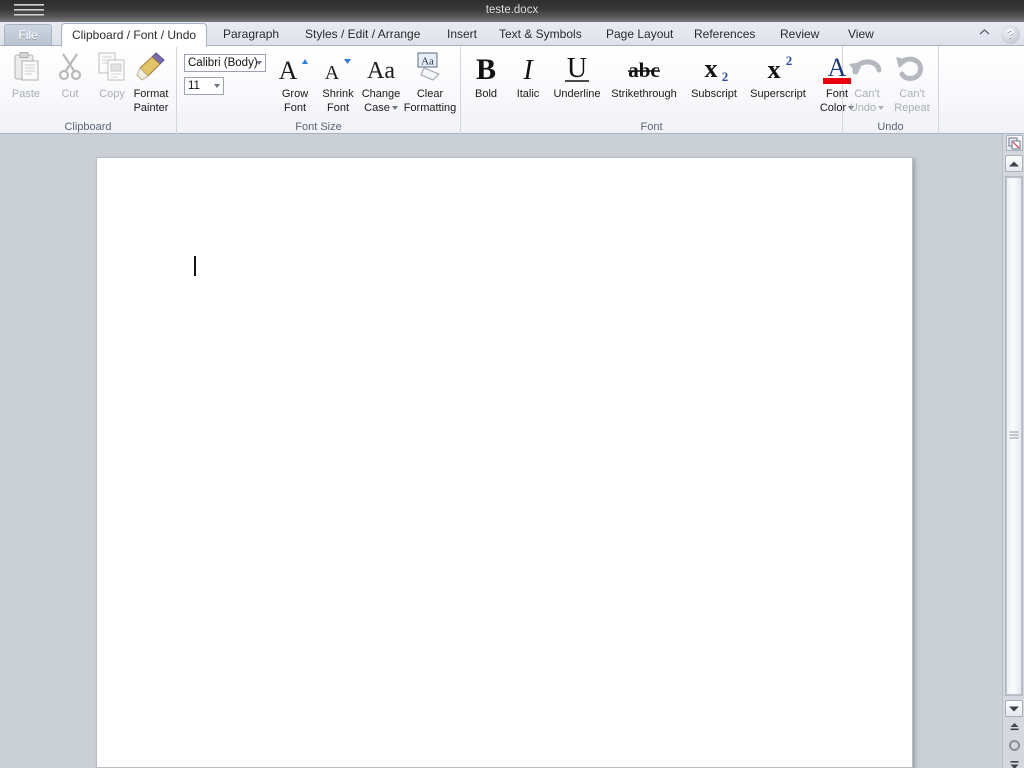 The image size is (1024, 768). I want to click on strikethrough-button: abc Strikethrough, so click(644, 75).